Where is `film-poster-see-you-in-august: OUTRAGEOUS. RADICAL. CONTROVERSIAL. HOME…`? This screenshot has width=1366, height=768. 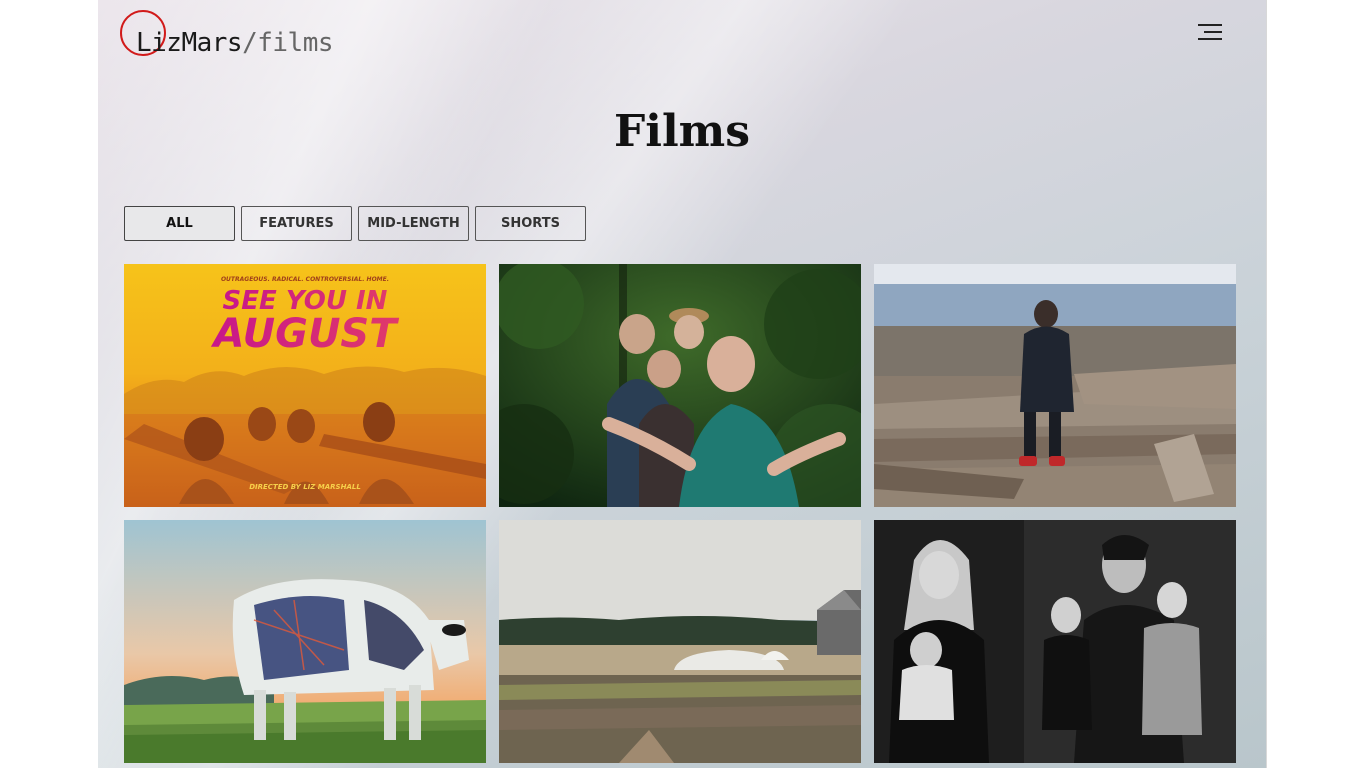 film-poster-see-you-in-august: OUTRAGEOUS. RADICAL. CONTROVERSIAL. HOME… is located at coordinates (305, 385).